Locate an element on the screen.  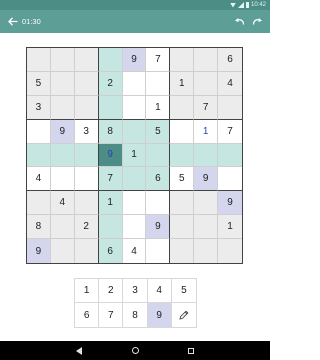
sudoku-cell-r1c9: 6 is located at coordinates (230, 60).